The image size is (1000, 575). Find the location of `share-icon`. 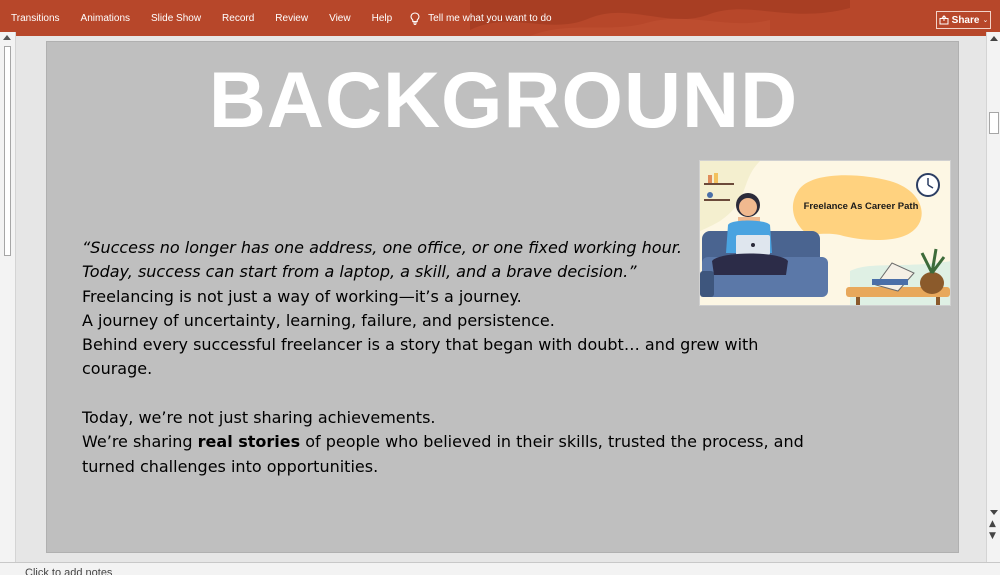

share-icon is located at coordinates (944, 20).